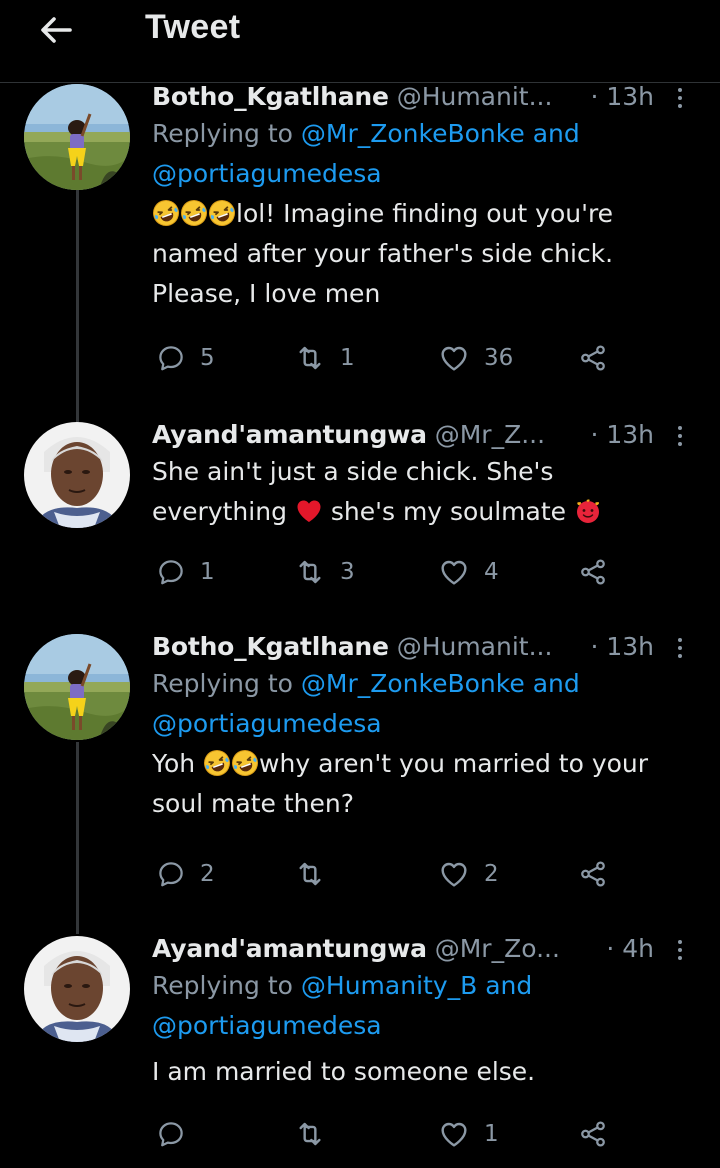 This screenshot has height=1168, width=720. What do you see at coordinates (432, 572) in the screenshot?
I see `tweet-actions: 1 3 4` at bounding box center [432, 572].